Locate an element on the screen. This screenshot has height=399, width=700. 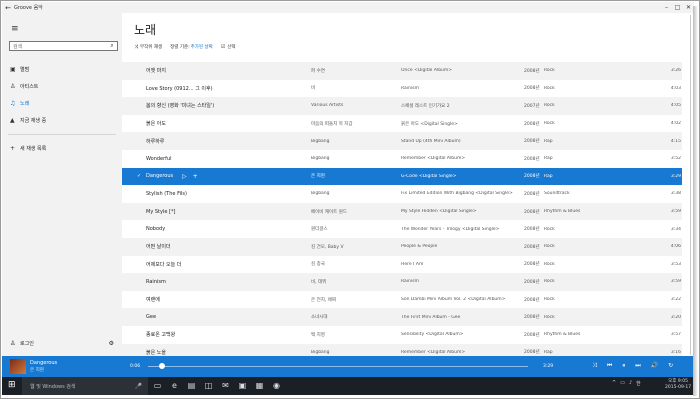
store-icon: ◫ is located at coordinates (208, 385).